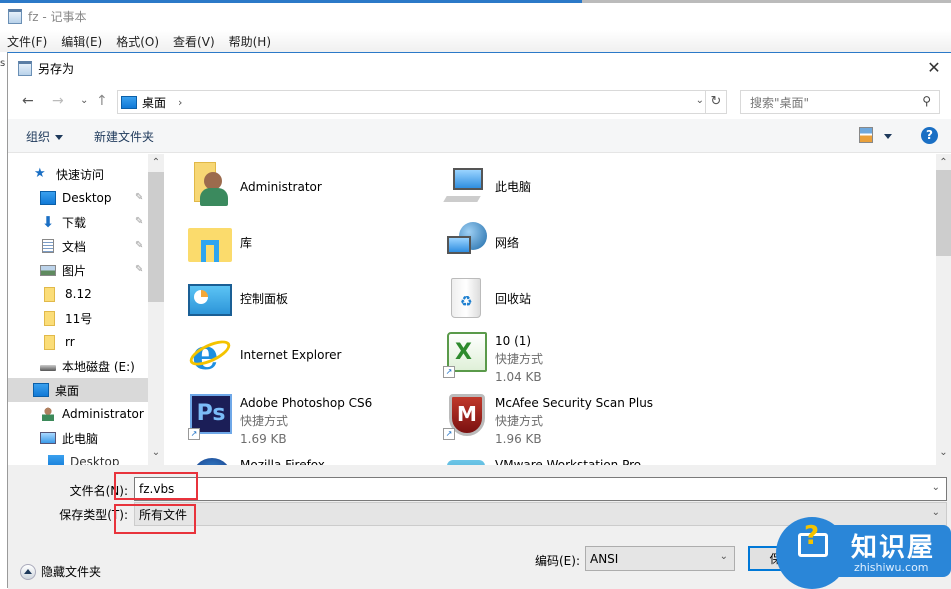 Image resolution: width=951 pixels, height=589 pixels. What do you see at coordinates (250, 41) in the screenshot?
I see `menu-help: 帮助(H)` at bounding box center [250, 41].